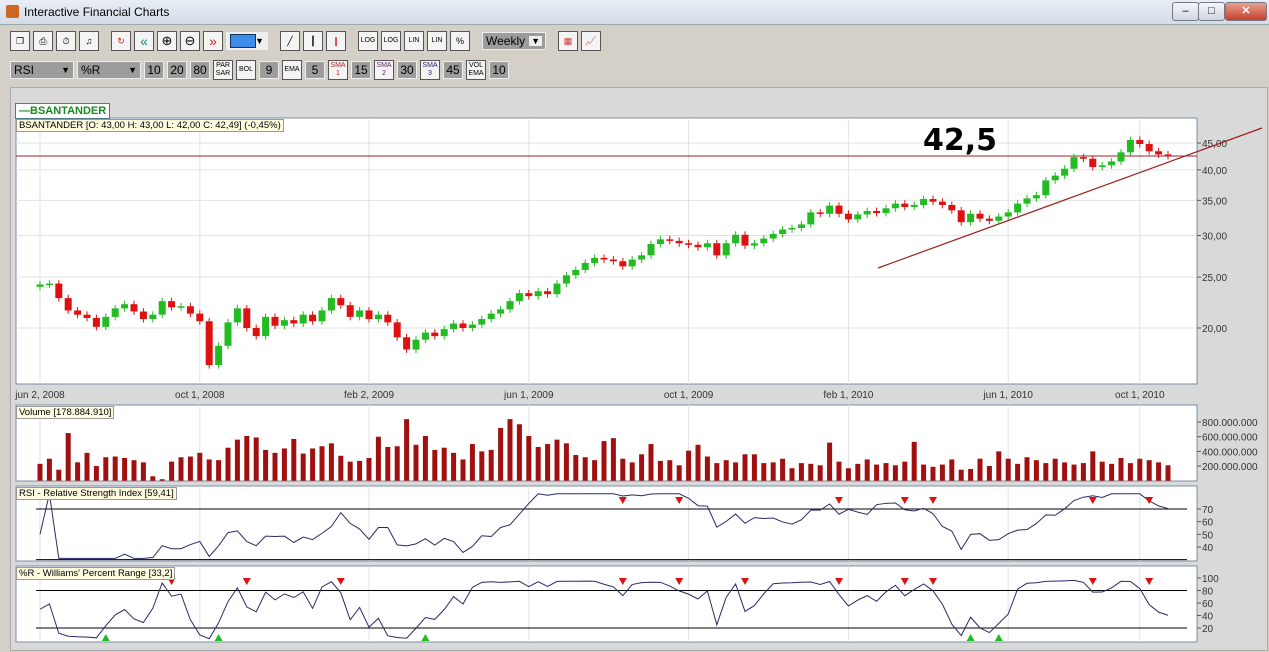  I want to click on rsi-tick-label: 70, so click(1208, 510).